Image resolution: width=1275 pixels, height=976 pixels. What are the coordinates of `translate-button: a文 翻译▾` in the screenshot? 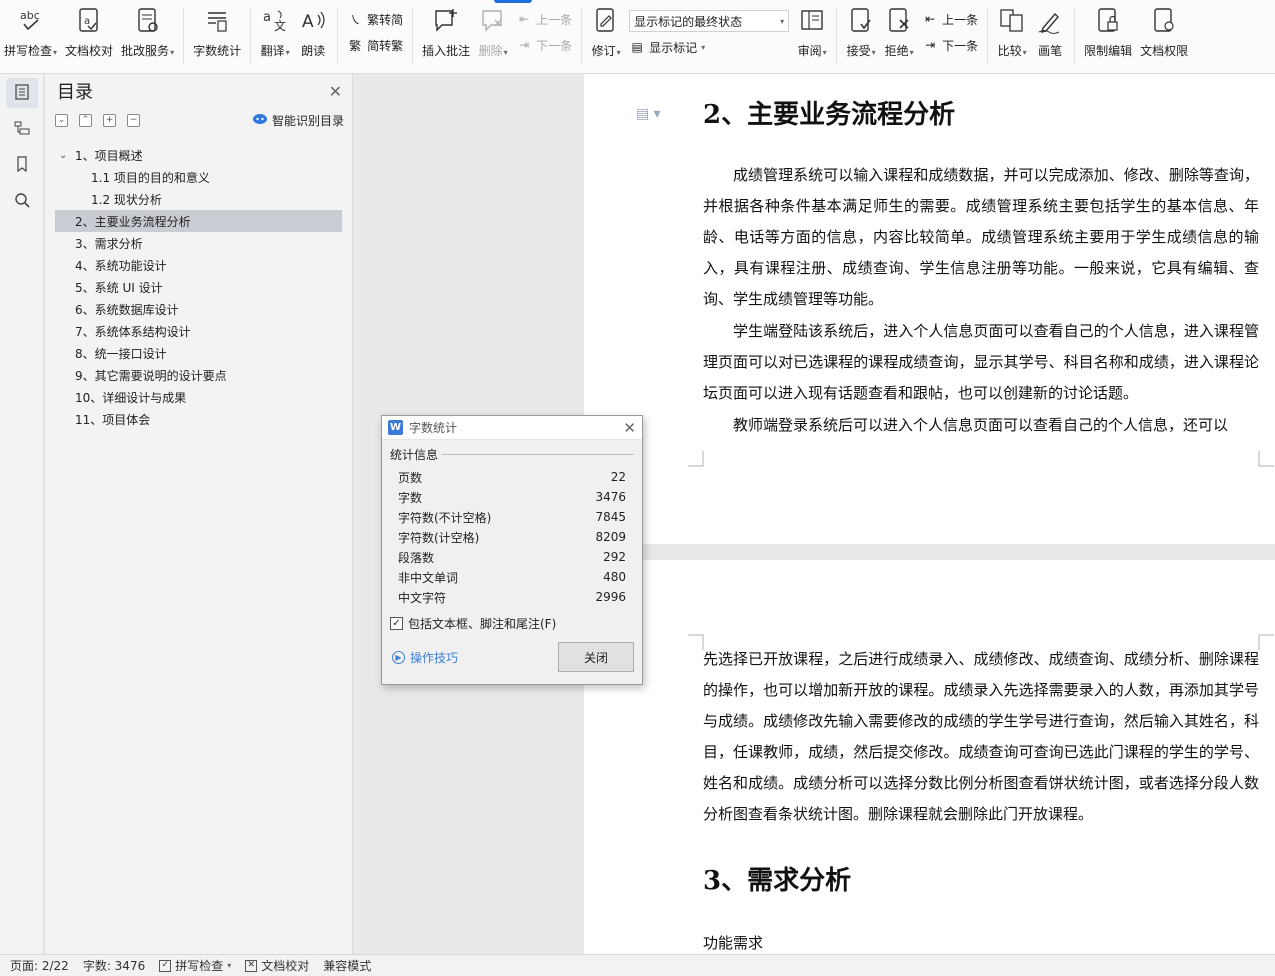 It's located at (275, 37).